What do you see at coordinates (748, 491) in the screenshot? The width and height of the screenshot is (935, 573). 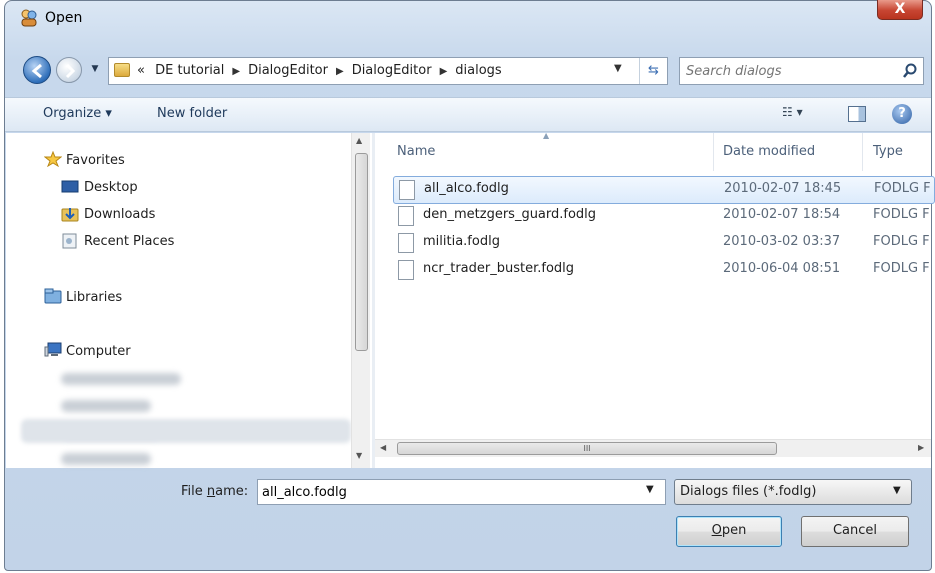 I see `filetype-value: Dialogs files (*.fodlg)` at bounding box center [748, 491].